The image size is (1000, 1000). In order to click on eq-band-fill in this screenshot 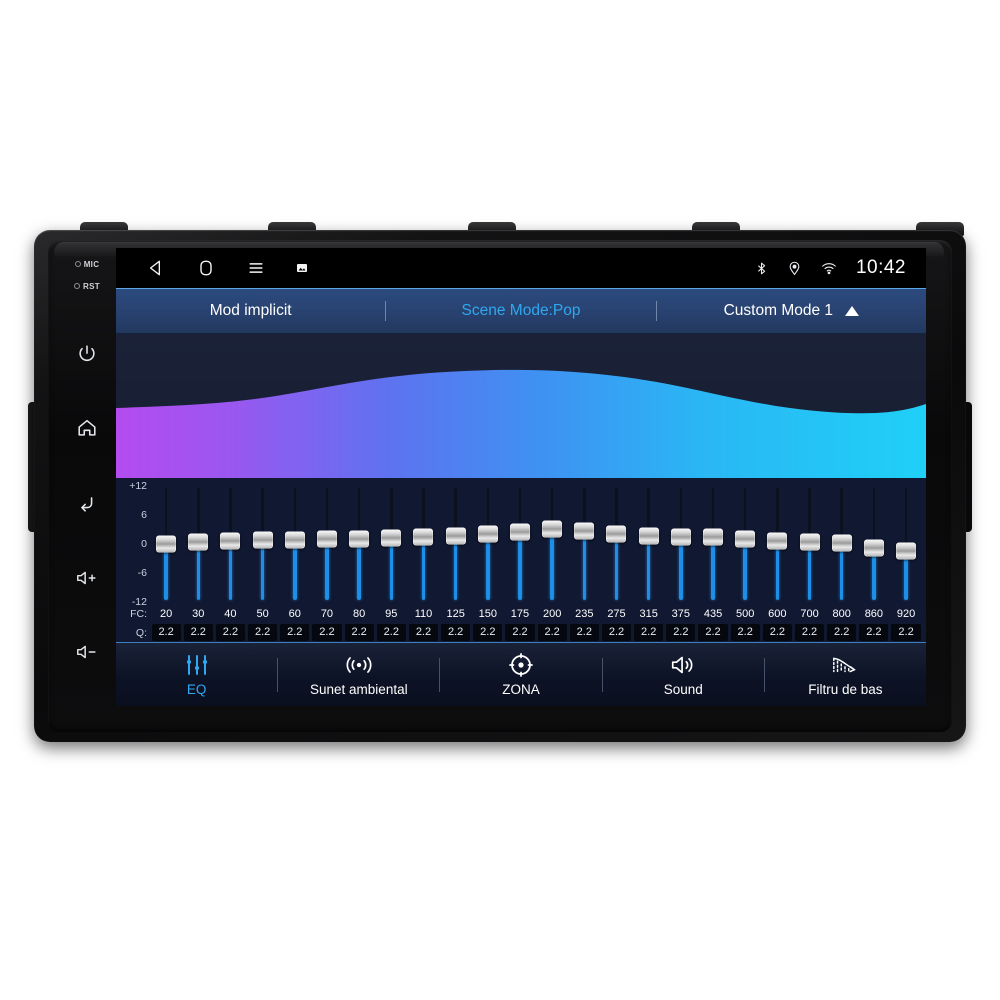, I will do `click(391, 568)`.